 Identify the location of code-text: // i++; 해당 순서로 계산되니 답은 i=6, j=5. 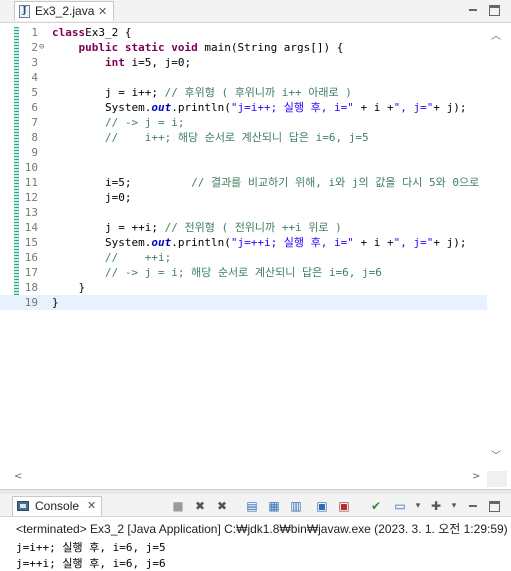
(236, 137).